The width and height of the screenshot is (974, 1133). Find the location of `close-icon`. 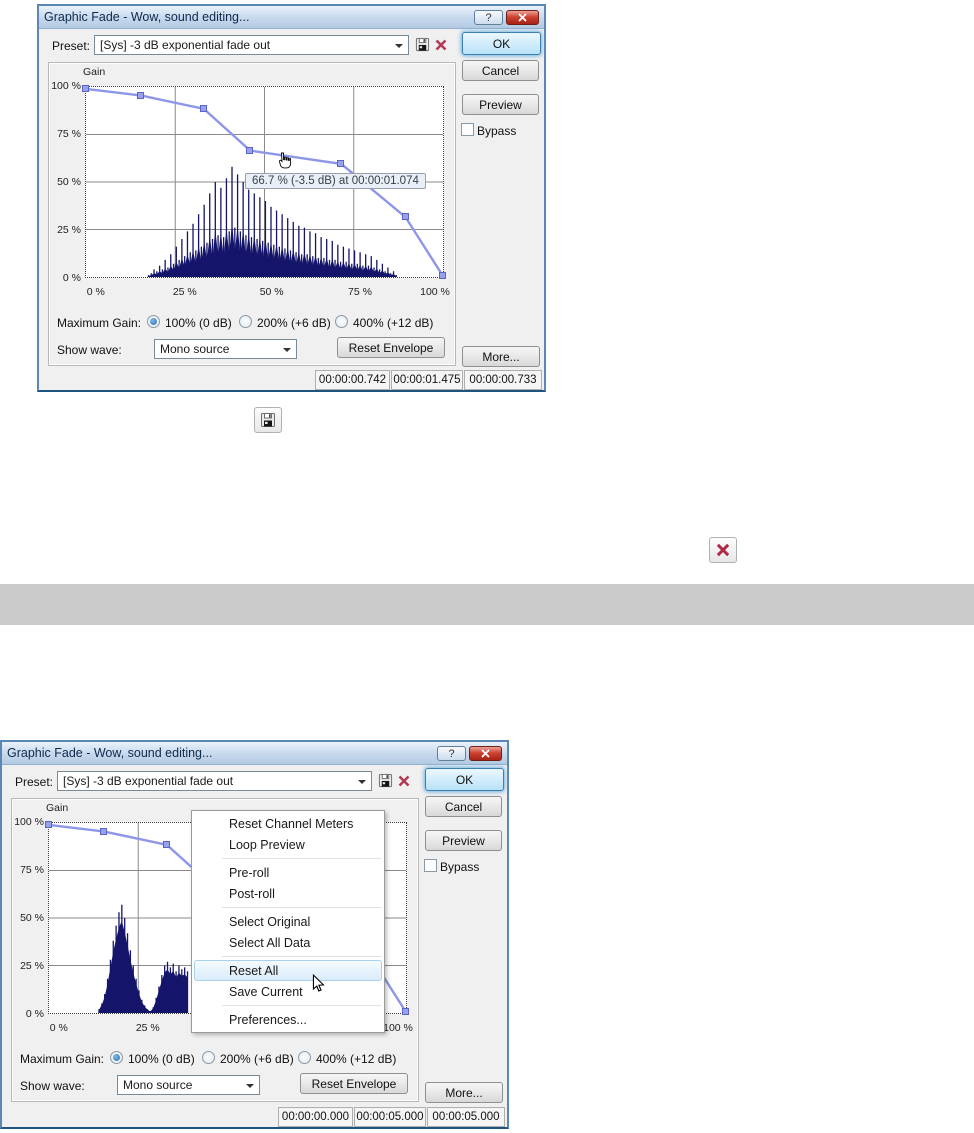

close-icon is located at coordinates (522, 17).